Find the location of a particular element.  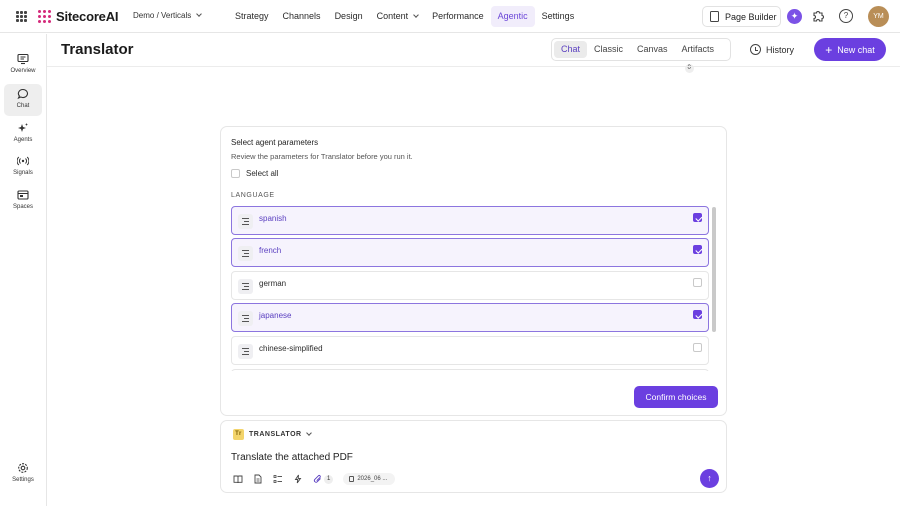

book-icon is located at coordinates (238, 479).